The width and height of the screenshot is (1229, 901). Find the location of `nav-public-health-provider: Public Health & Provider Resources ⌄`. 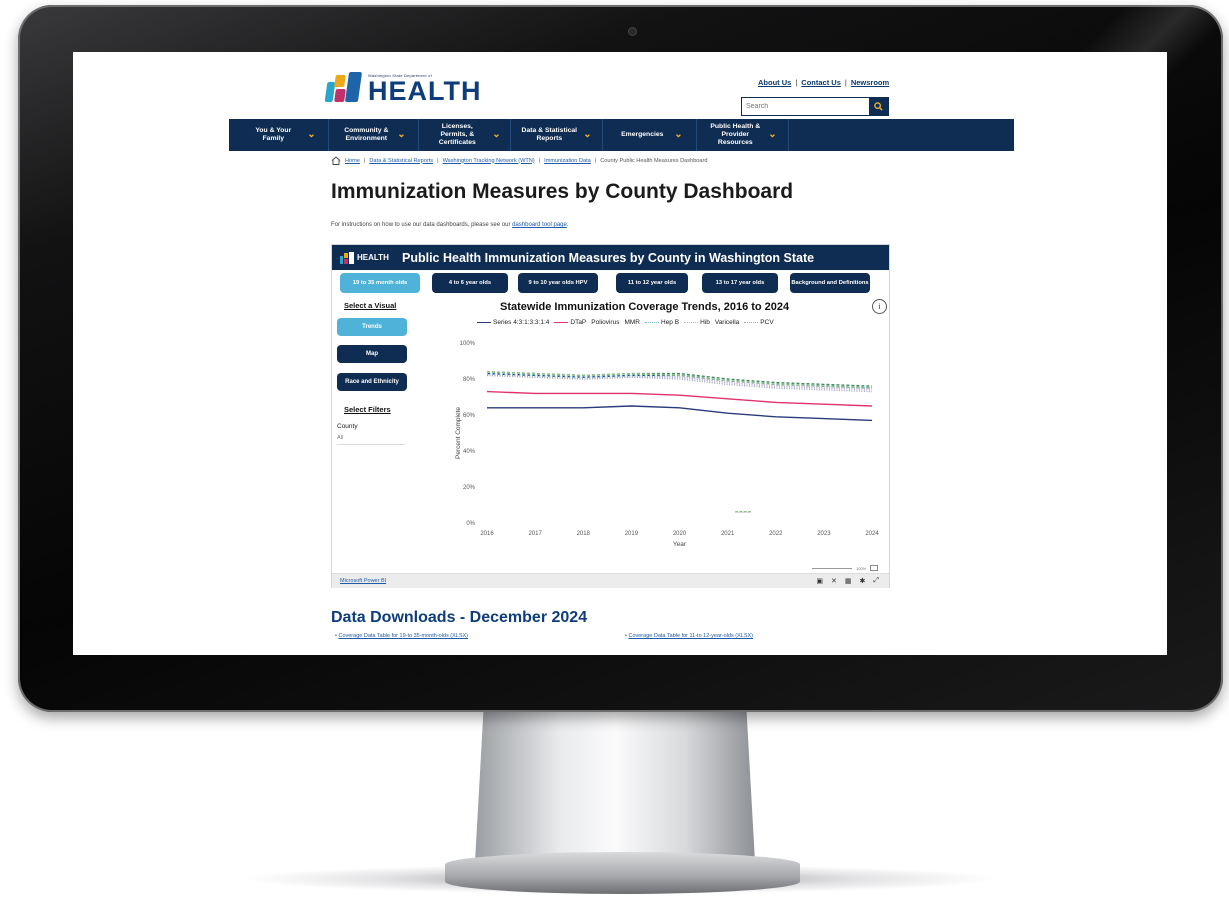

nav-public-health-provider: Public Health & Provider Resources ⌄ is located at coordinates (743, 135).